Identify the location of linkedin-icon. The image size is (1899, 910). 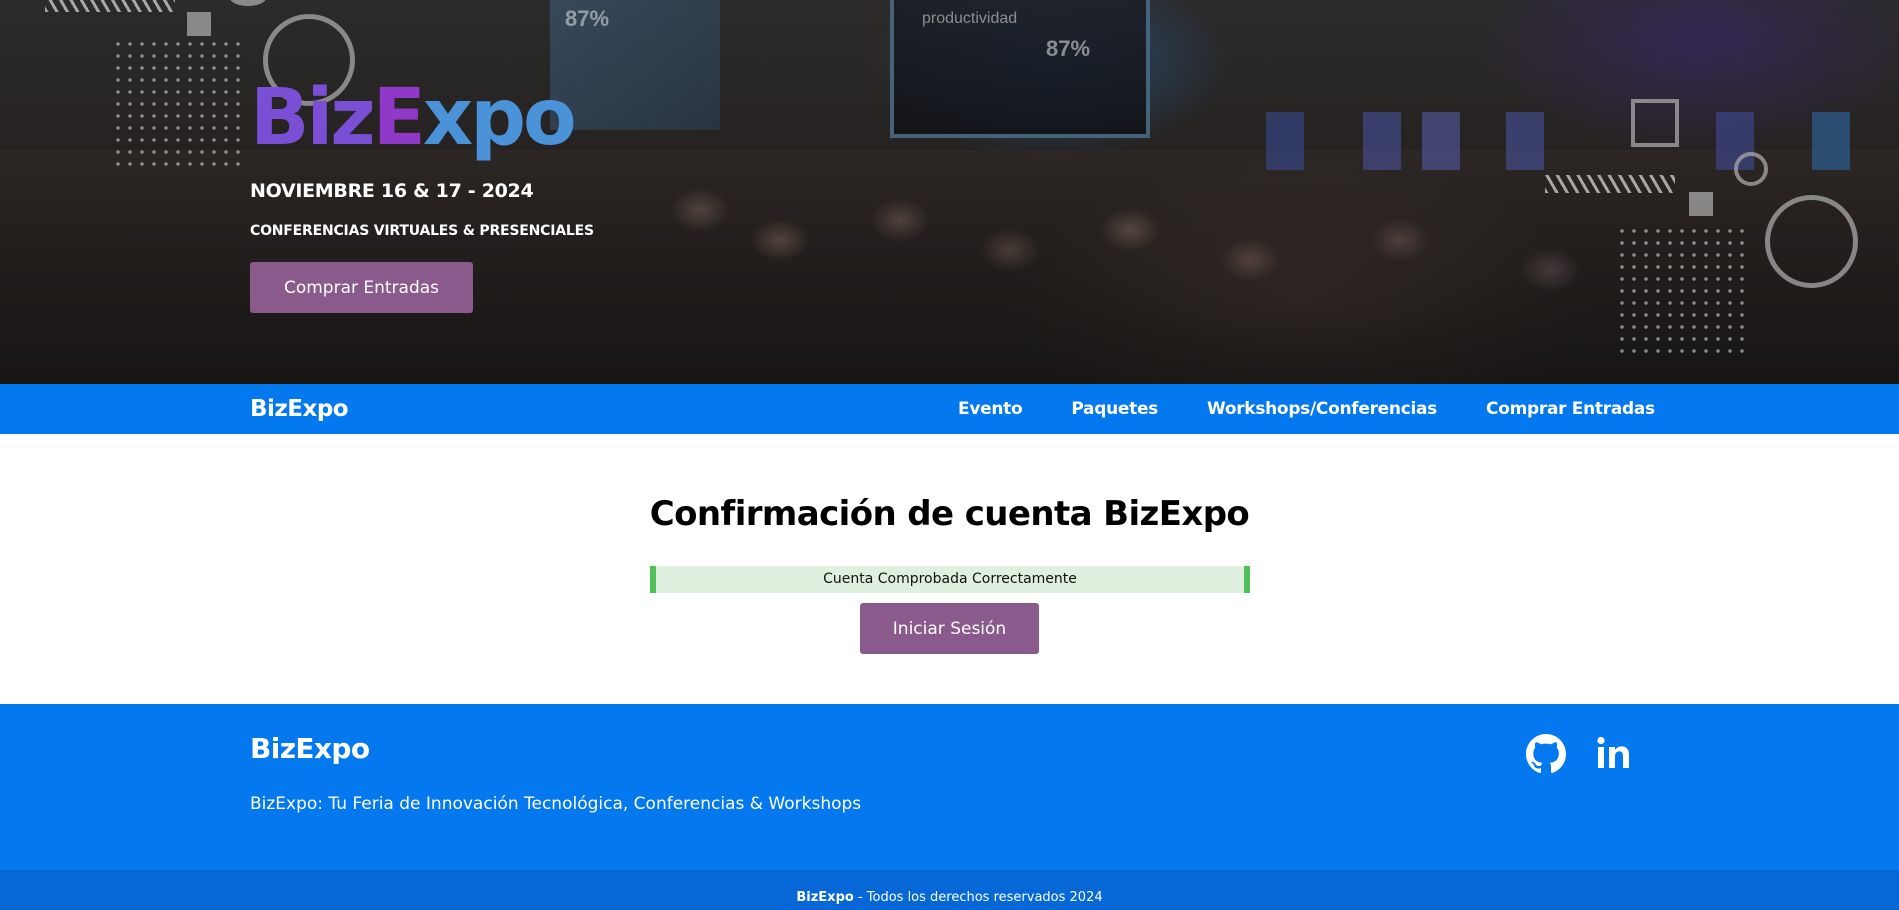
(1614, 754).